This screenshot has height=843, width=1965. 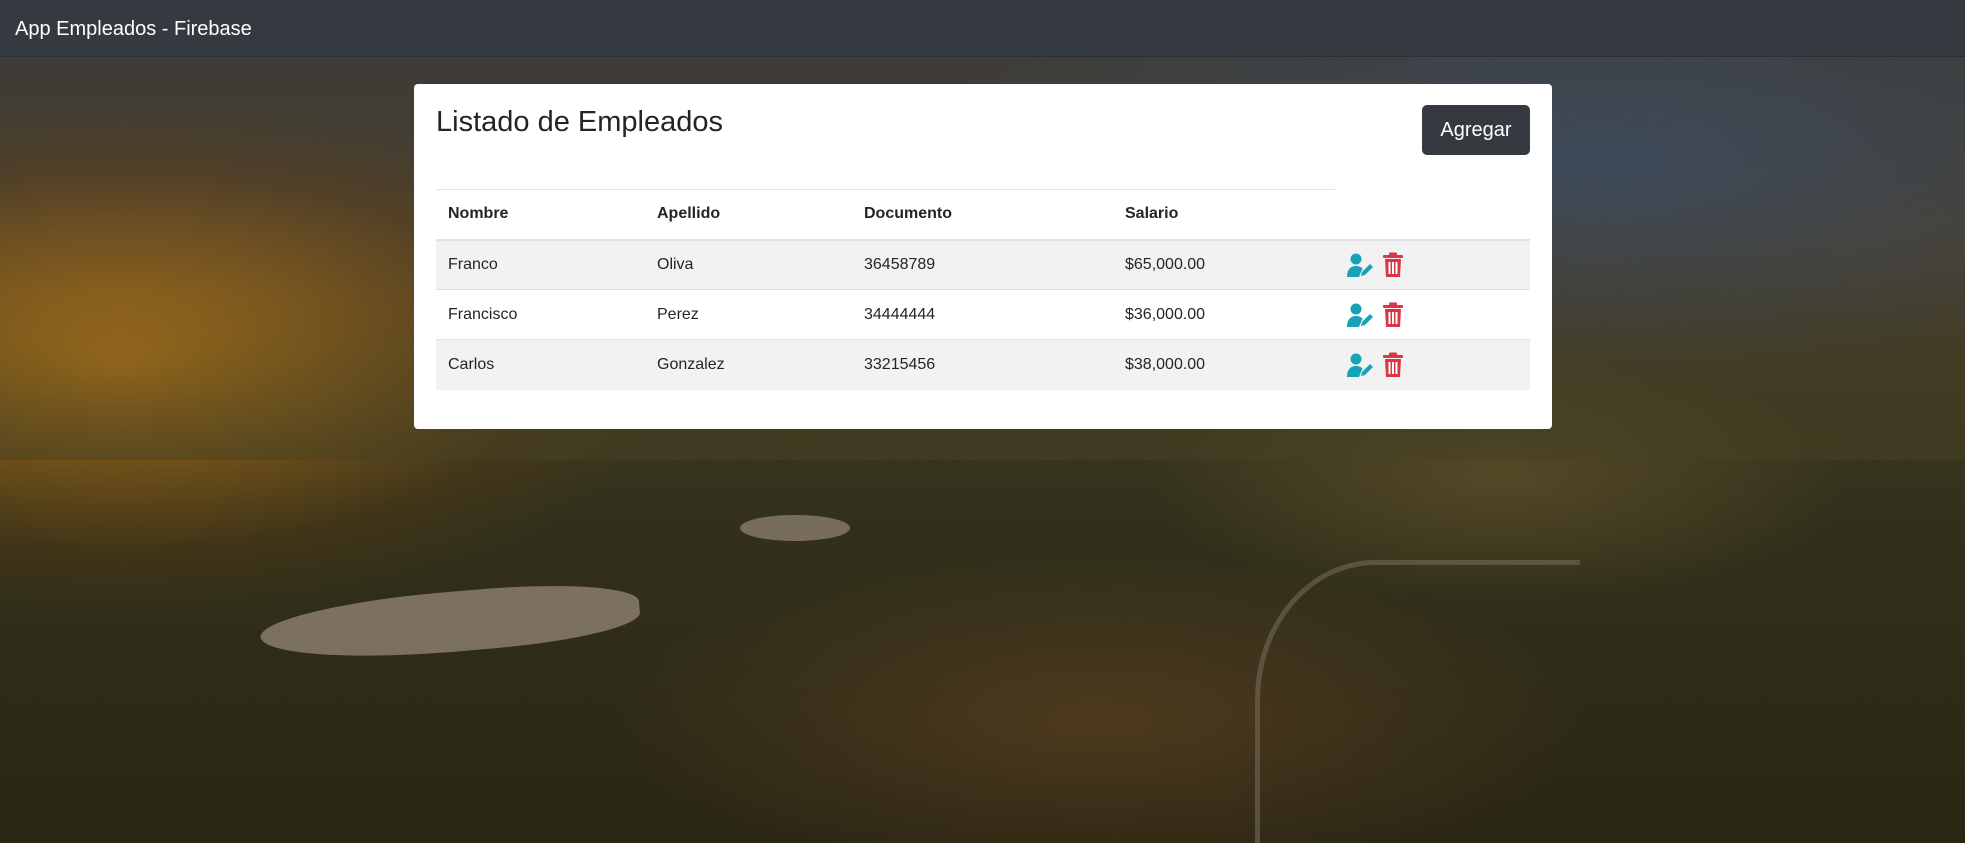 I want to click on cell-apellido: Perez, so click(x=748, y=314).